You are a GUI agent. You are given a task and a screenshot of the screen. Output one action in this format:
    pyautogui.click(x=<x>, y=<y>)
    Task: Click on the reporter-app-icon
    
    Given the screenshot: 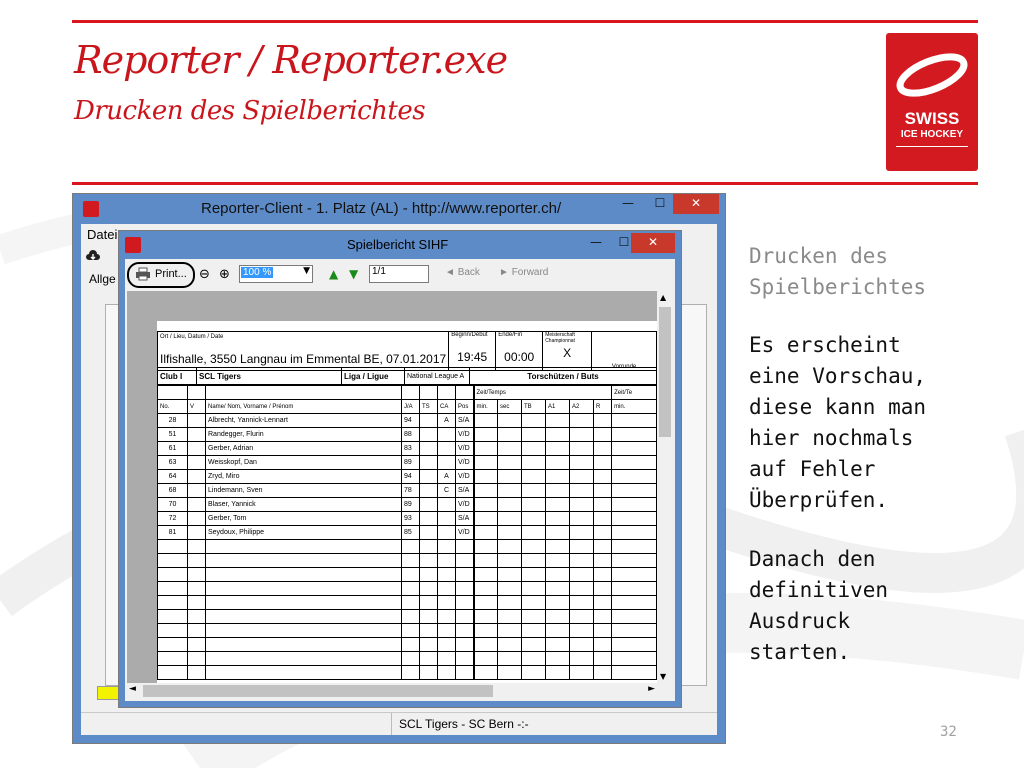 What is the action you would take?
    pyautogui.click(x=91, y=209)
    